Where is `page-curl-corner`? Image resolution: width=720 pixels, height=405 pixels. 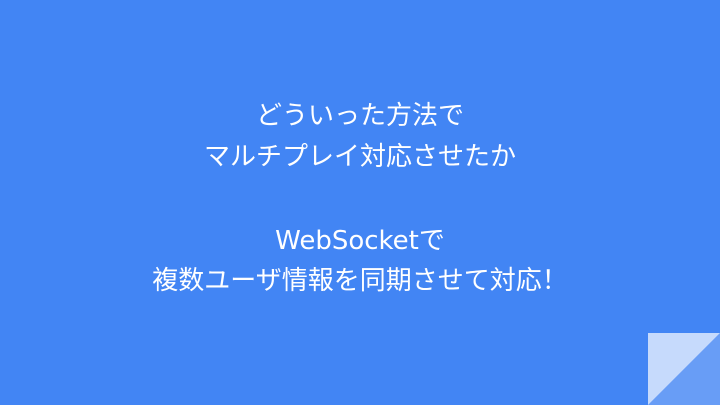
page-curl-corner is located at coordinates (684, 369).